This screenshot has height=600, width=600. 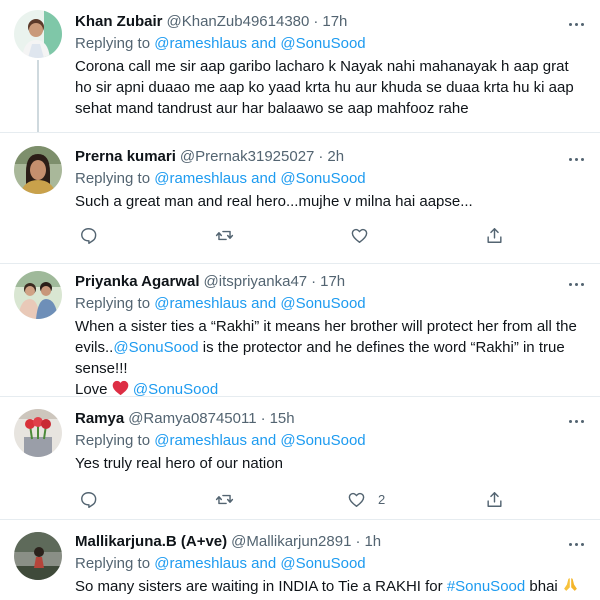 What do you see at coordinates (38, 96) in the screenshot?
I see `thread-line` at bounding box center [38, 96].